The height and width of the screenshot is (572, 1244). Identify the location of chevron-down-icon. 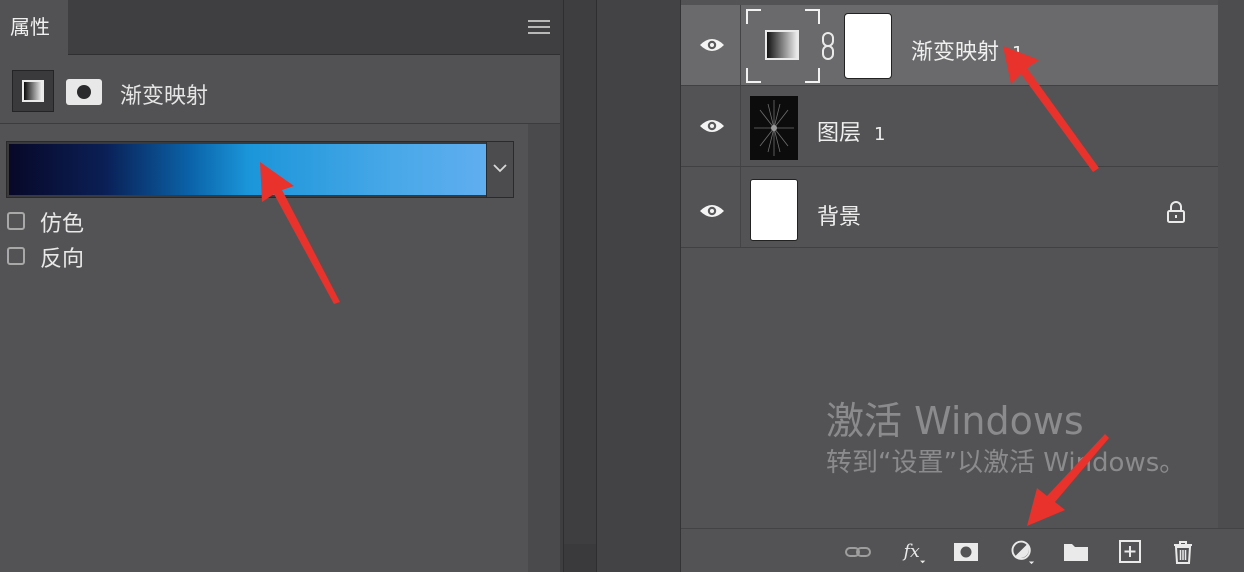
(500, 168).